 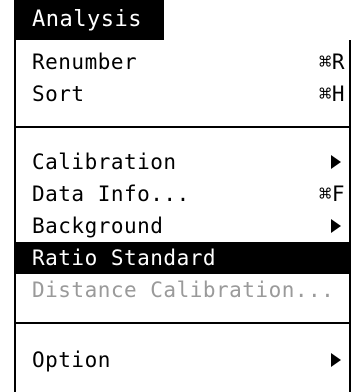 What do you see at coordinates (89, 20) in the screenshot?
I see `analysis-menu-title: Analysis` at bounding box center [89, 20].